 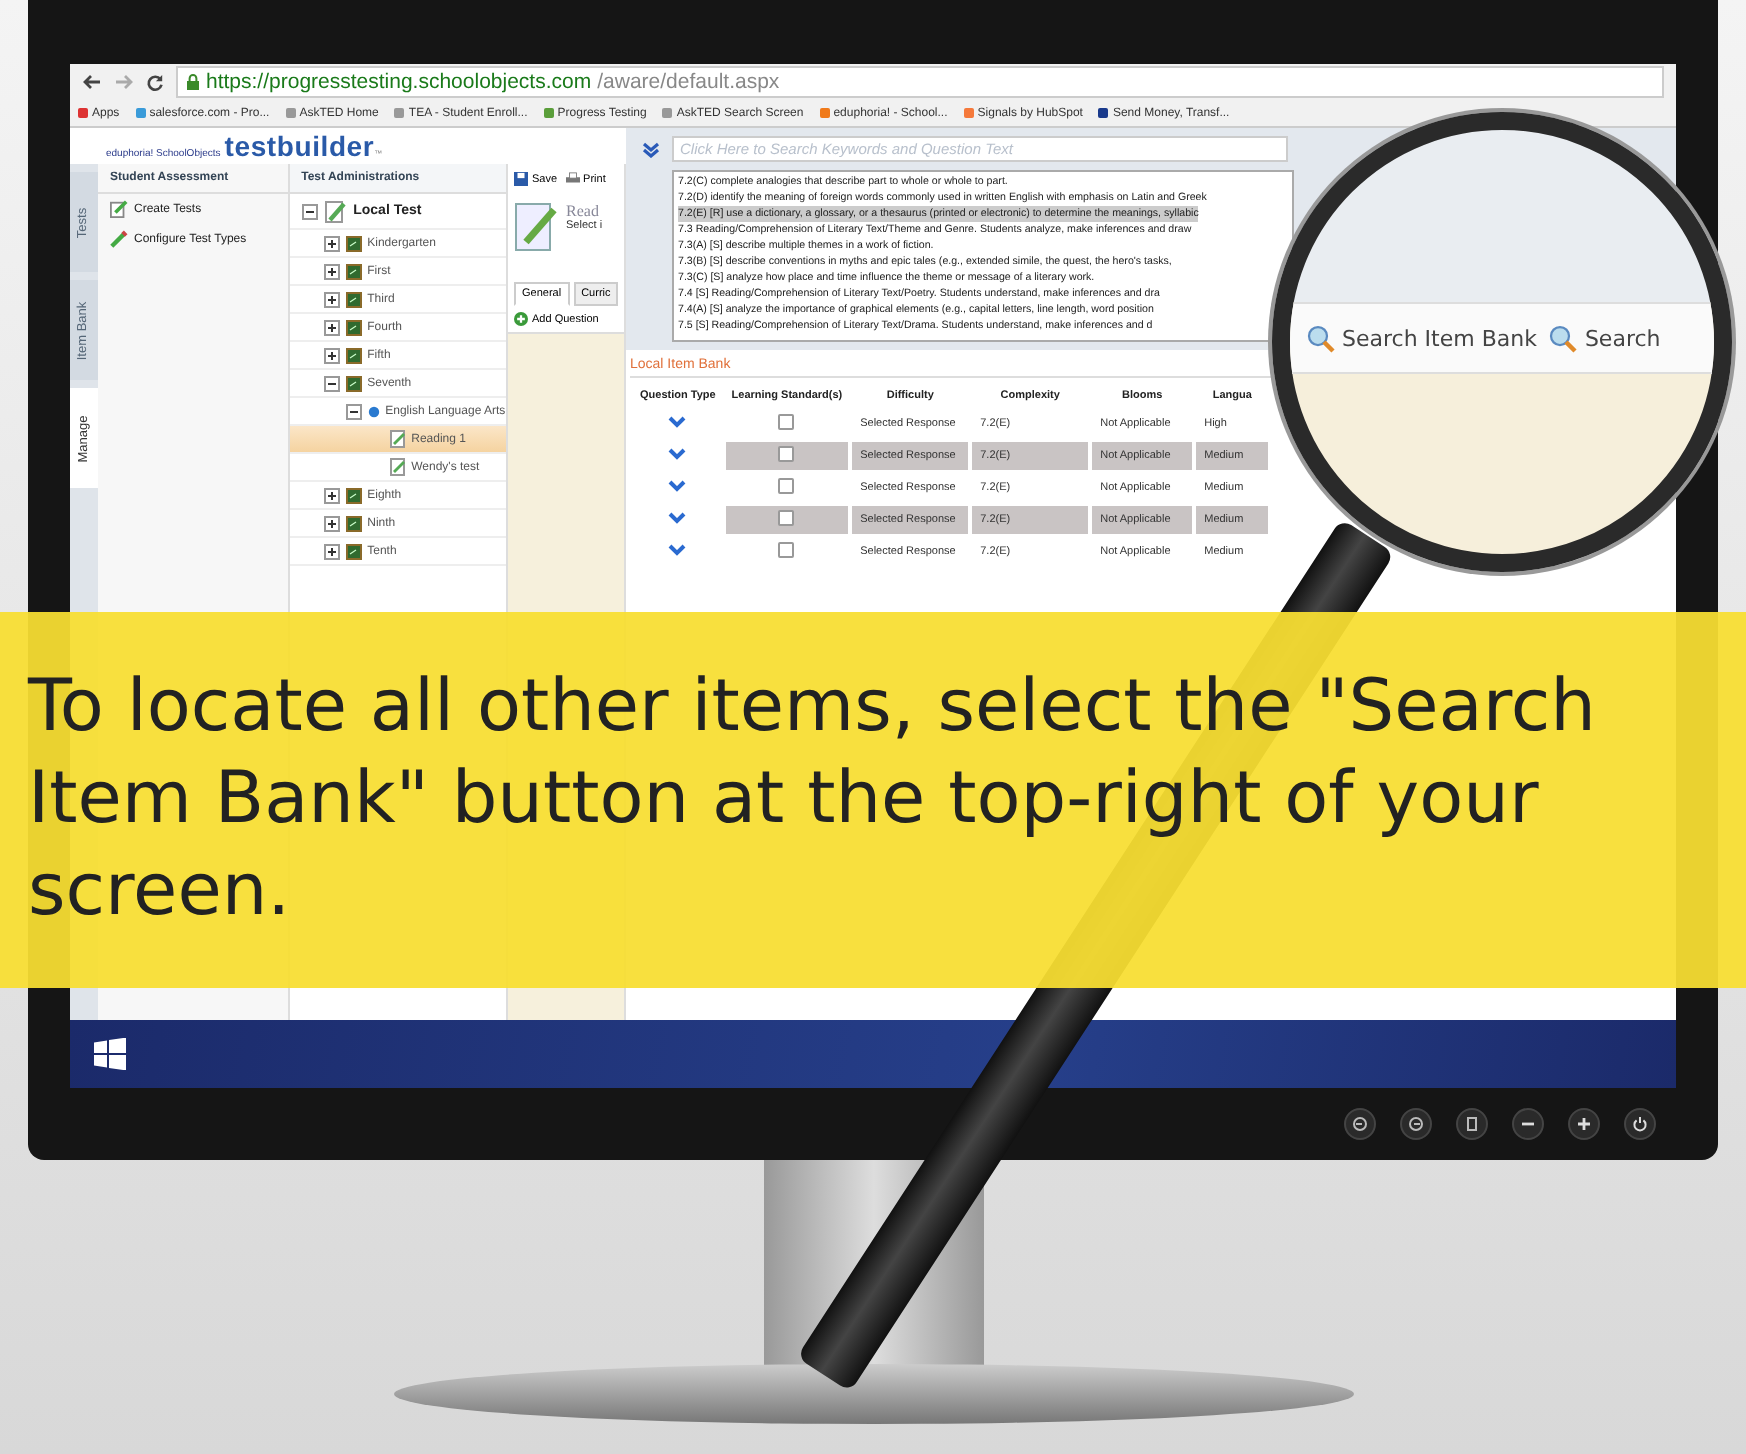 I want to click on standards-list, so click(x=983, y=256).